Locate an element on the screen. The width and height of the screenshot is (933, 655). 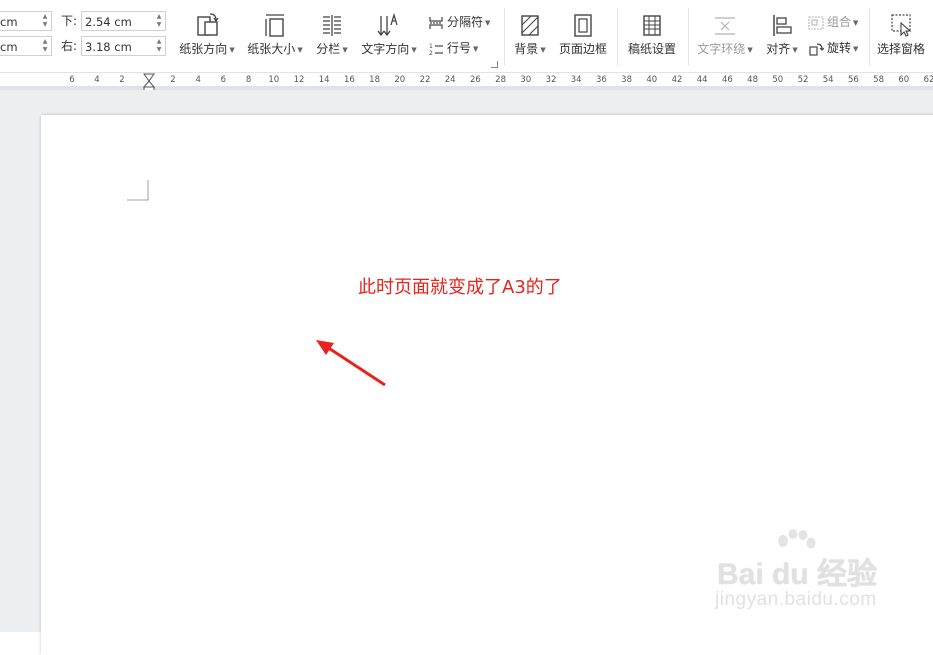
text-wrap-icon is located at coordinates (725, 26).